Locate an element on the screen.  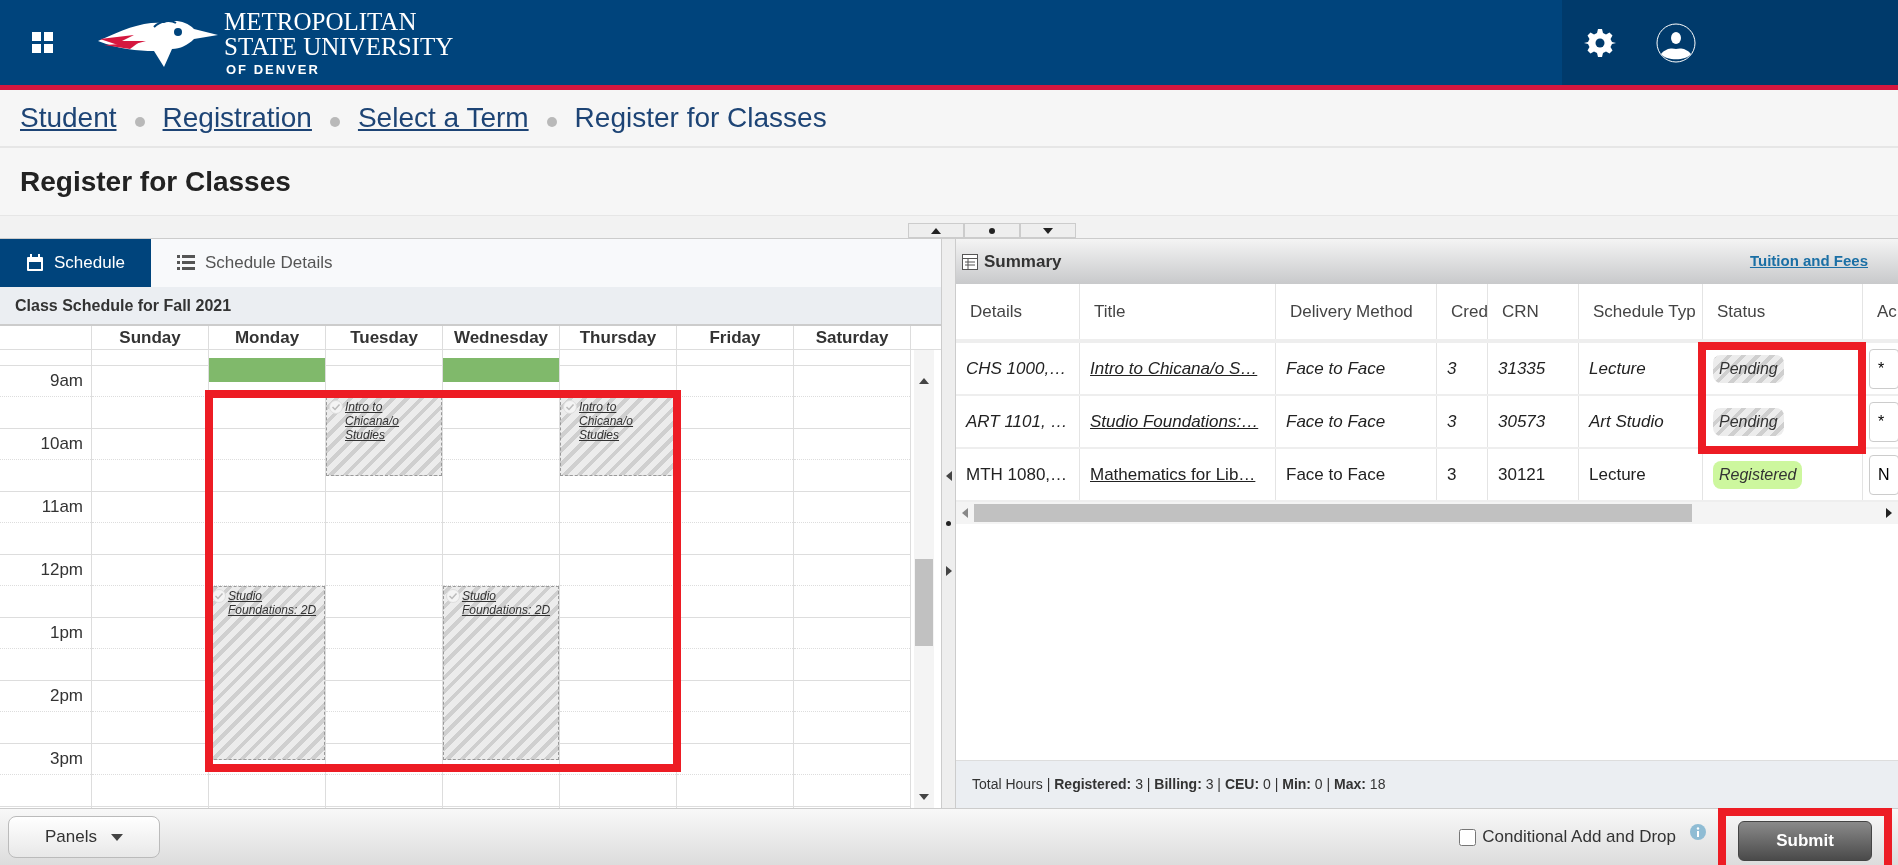
breadcrumb-current: Register for Classes is located at coordinates (700, 118).